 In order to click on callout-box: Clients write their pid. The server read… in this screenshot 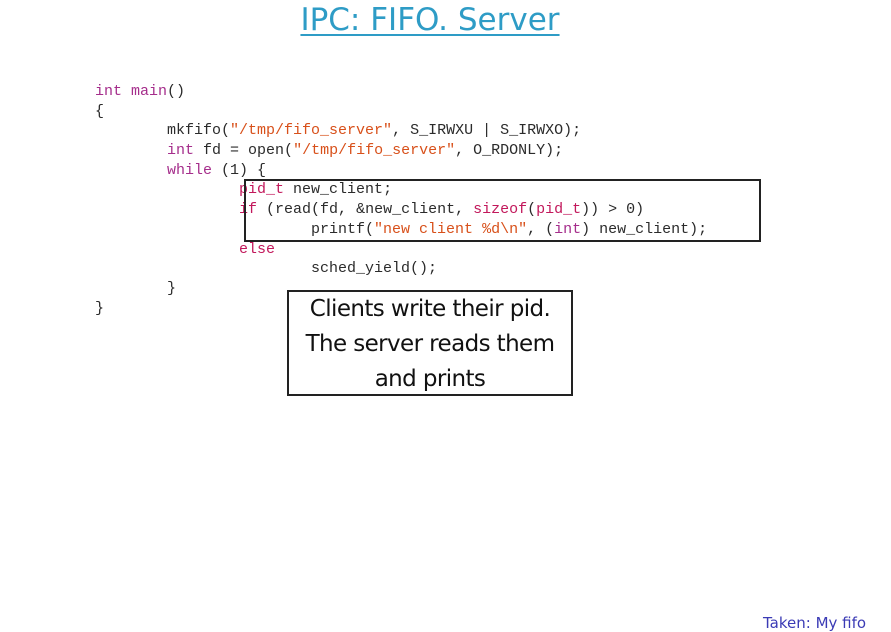, I will do `click(430, 343)`.